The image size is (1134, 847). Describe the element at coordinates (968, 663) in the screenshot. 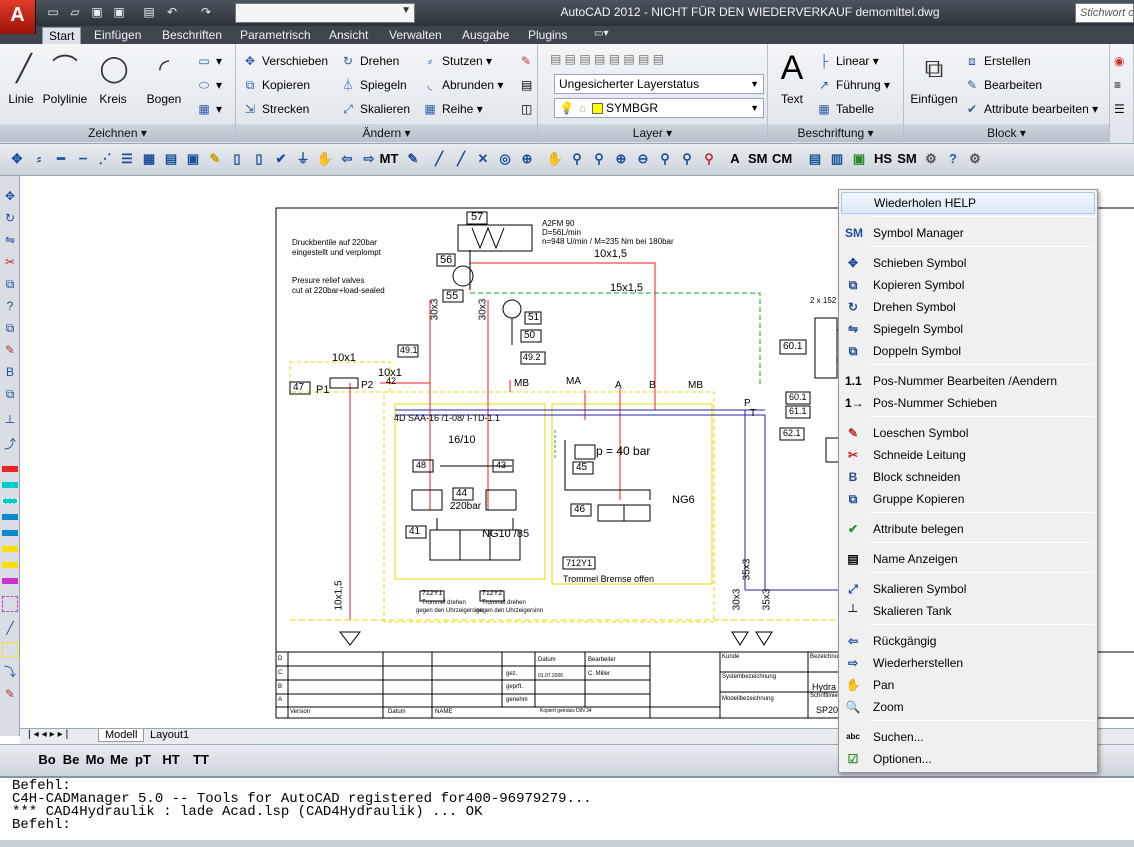

I see `menu-item-wiederherstellen: ⇨ Wiederherstellen` at that location.